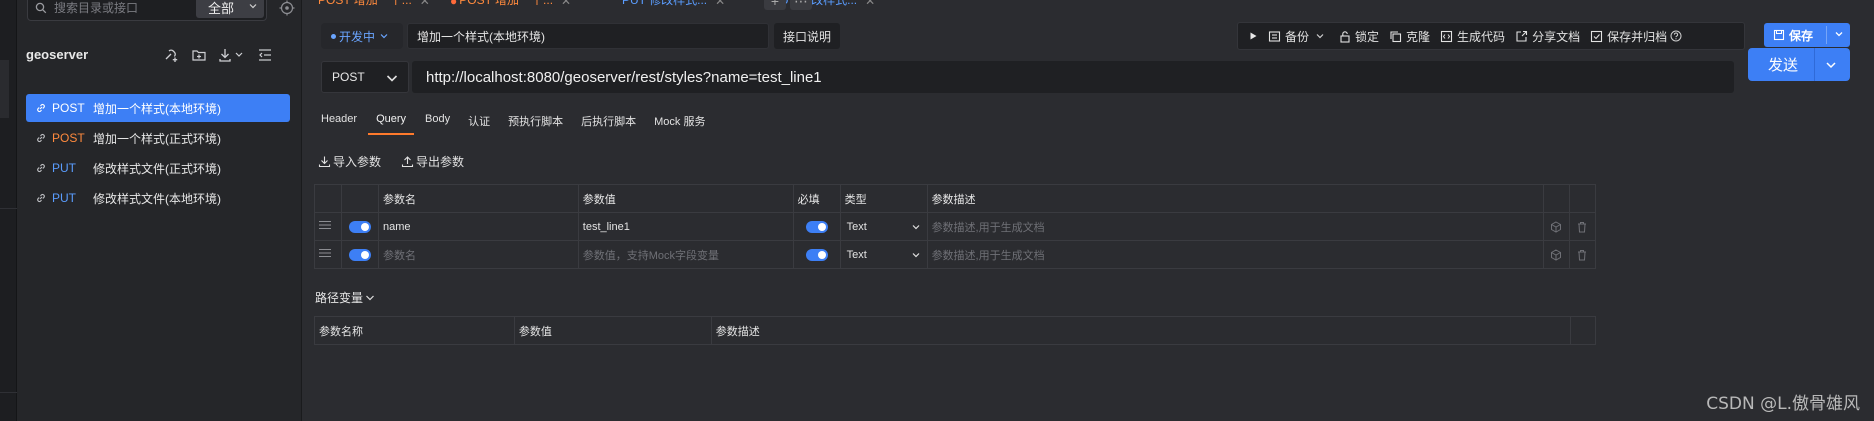  What do you see at coordinates (199, 55) in the screenshot?
I see `add-folder-icon` at bounding box center [199, 55].